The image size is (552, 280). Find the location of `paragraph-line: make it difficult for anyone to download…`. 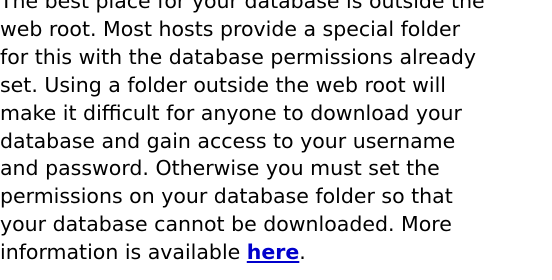

paragraph-line: make it difficult for anyone to download… is located at coordinates (231, 112).